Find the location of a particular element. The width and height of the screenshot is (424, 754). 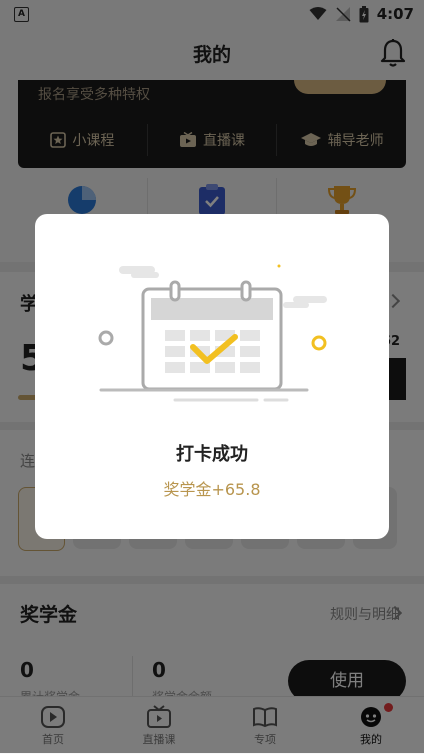

calendar-check-illustration is located at coordinates (212, 333).